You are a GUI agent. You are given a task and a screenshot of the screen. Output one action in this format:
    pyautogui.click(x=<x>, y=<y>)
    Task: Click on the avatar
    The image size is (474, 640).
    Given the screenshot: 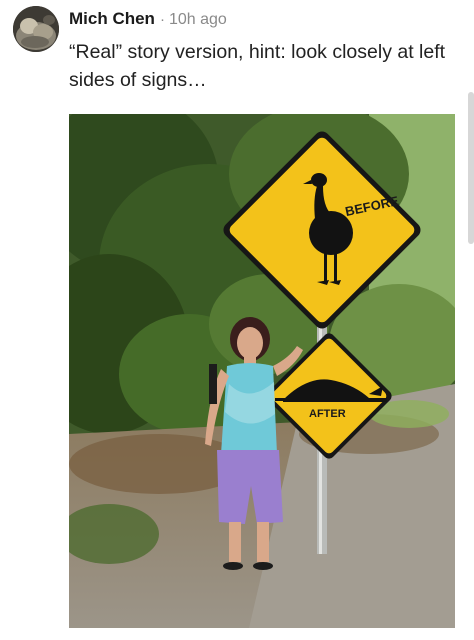 What is the action you would take?
    pyautogui.click(x=36, y=29)
    